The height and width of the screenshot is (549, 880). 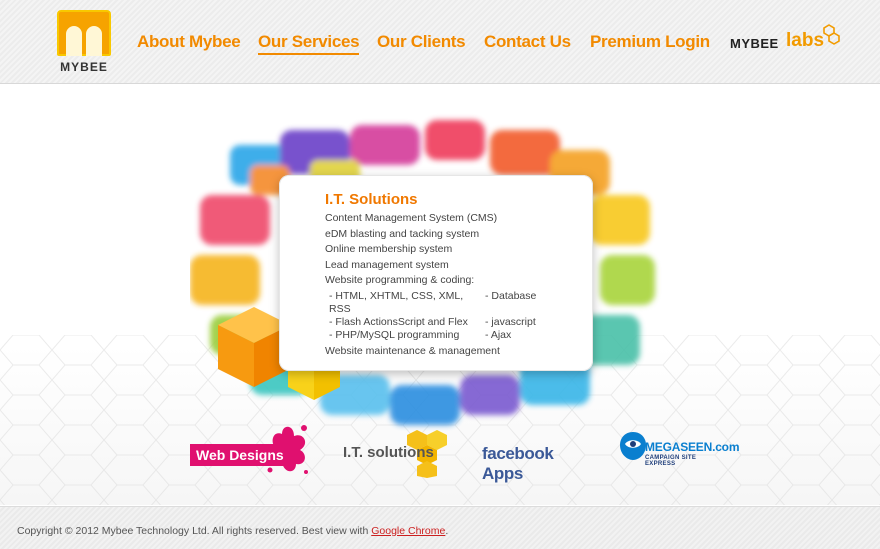 What do you see at coordinates (240, 455) in the screenshot?
I see `web-designs-label: Web Designs` at bounding box center [240, 455].